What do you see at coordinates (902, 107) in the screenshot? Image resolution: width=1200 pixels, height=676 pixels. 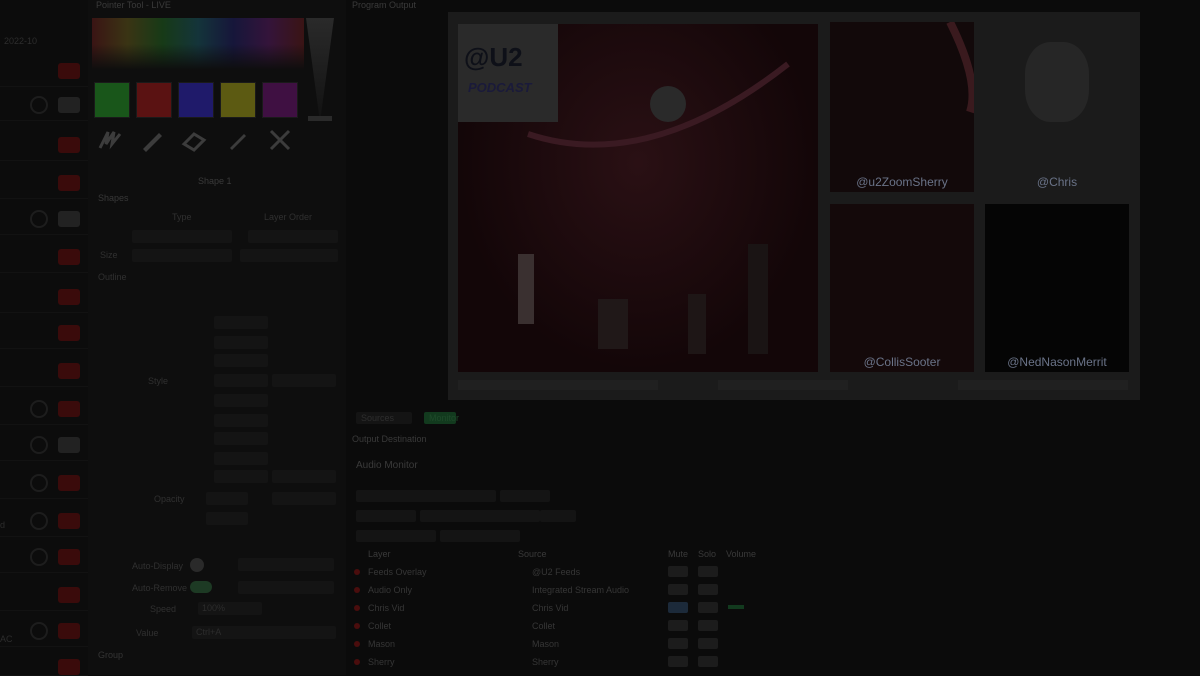 I see `guest-tile: @u2ZoomSherry` at bounding box center [902, 107].